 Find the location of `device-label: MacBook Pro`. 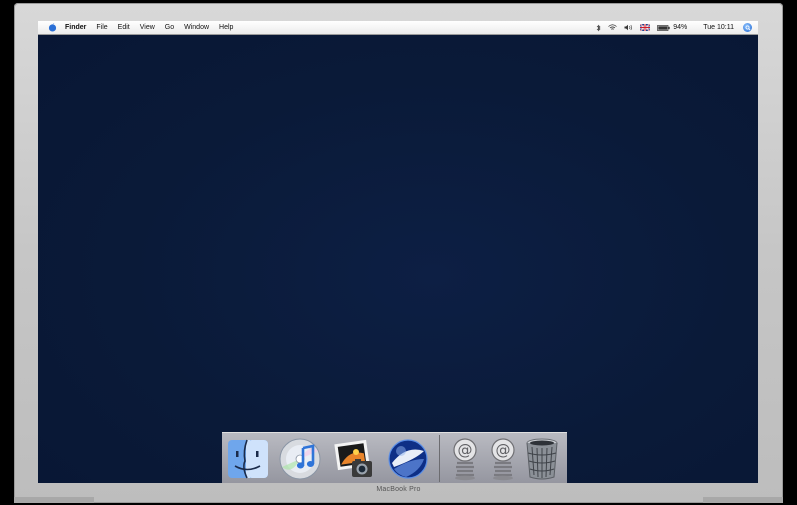

device-label: MacBook Pro is located at coordinates (398, 489).